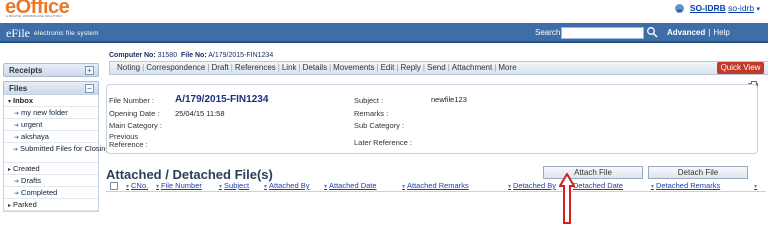  What do you see at coordinates (383, 142) in the screenshot?
I see `later-reference-label: Later Reference :` at bounding box center [383, 142].